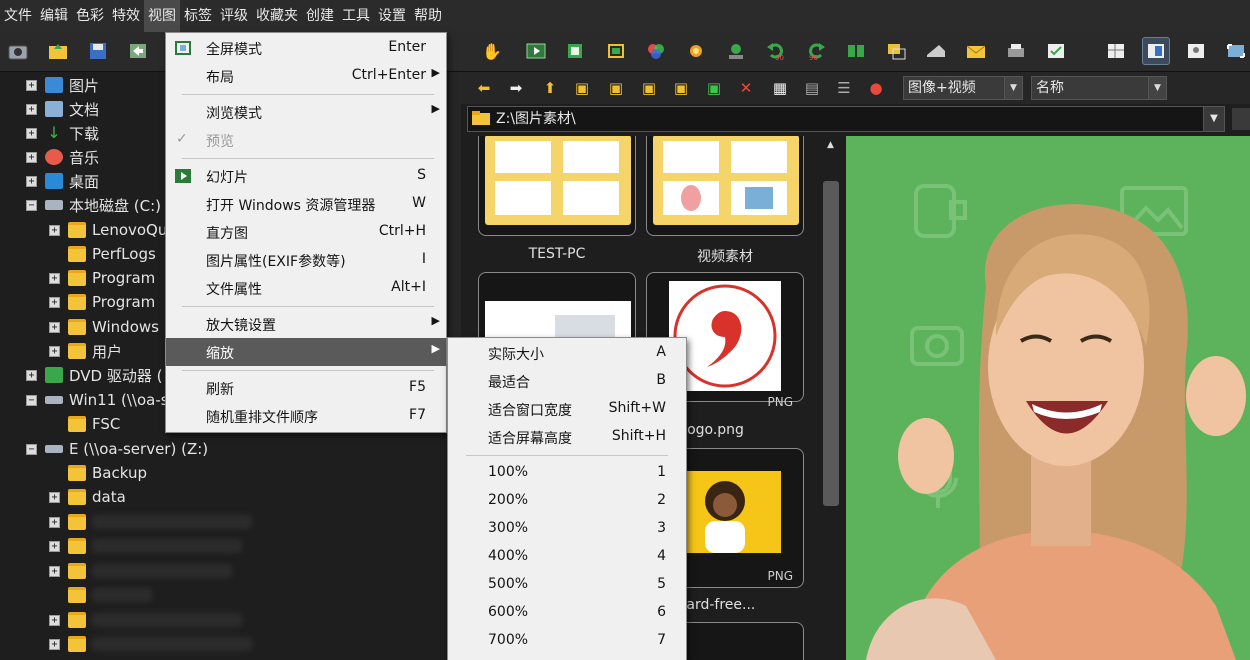  I want to click on menu-item-zoom-600: 600% 6, so click(567, 613).